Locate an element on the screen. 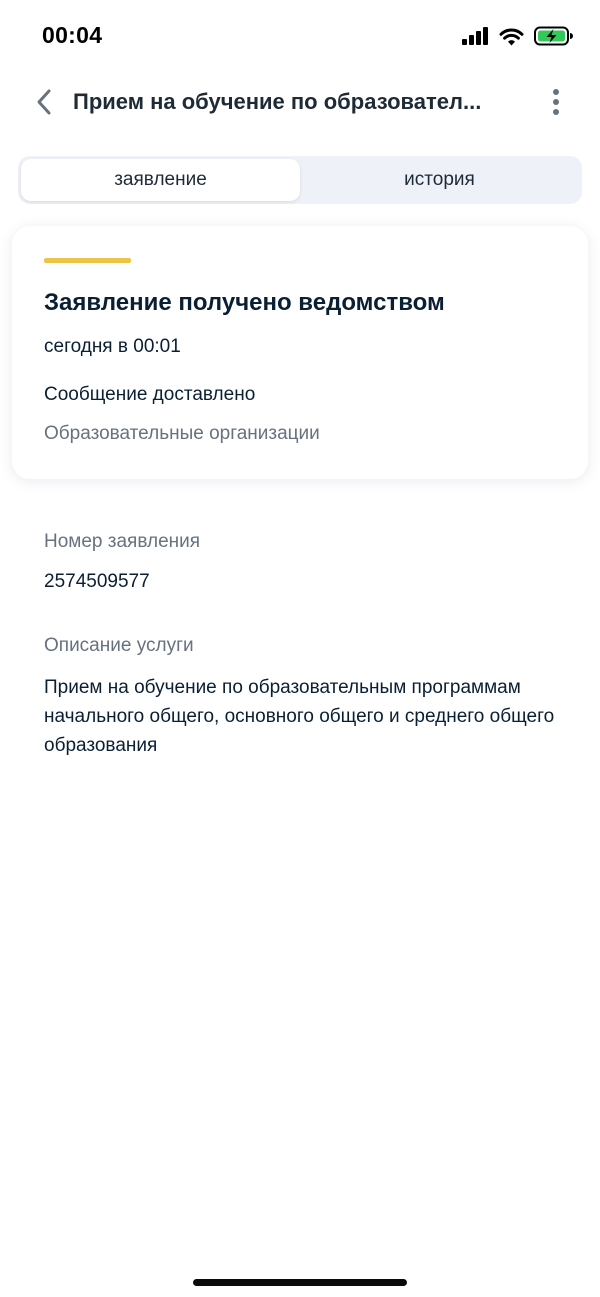  more-vertical-icon is located at coordinates (556, 102).